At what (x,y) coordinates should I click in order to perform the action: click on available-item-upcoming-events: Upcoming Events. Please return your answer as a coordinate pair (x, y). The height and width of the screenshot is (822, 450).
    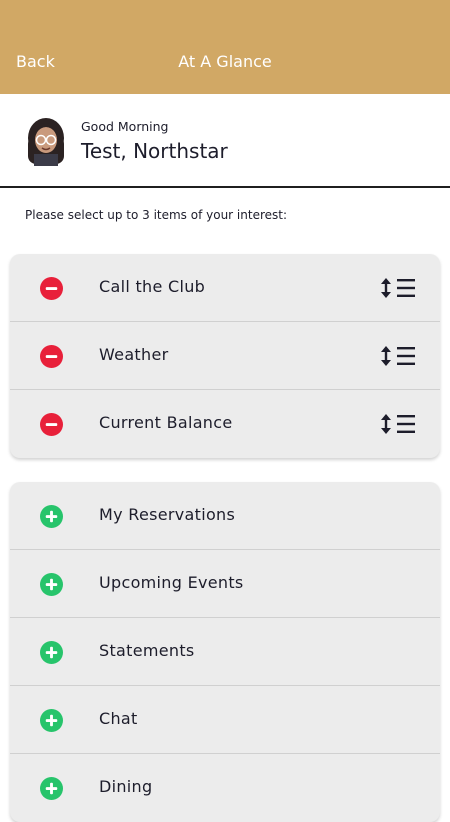
    Looking at the image, I should click on (225, 584).